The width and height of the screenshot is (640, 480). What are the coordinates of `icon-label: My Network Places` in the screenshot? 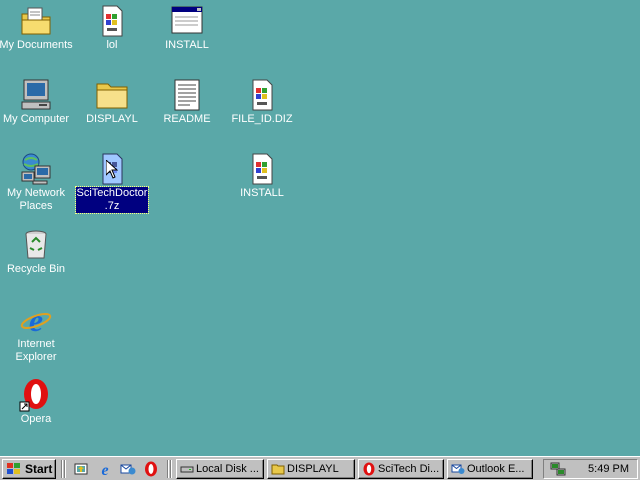 It's located at (36, 199).